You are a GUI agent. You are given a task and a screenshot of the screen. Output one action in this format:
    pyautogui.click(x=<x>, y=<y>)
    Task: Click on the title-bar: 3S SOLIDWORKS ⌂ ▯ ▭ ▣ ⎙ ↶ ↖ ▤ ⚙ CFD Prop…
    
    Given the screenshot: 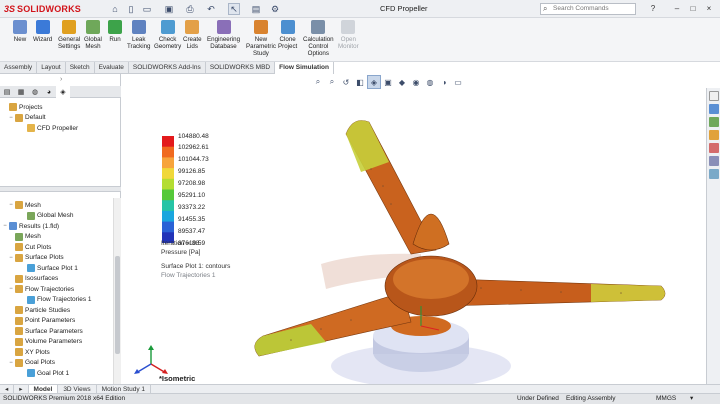 What is the action you would take?
    pyautogui.click(x=360, y=9)
    